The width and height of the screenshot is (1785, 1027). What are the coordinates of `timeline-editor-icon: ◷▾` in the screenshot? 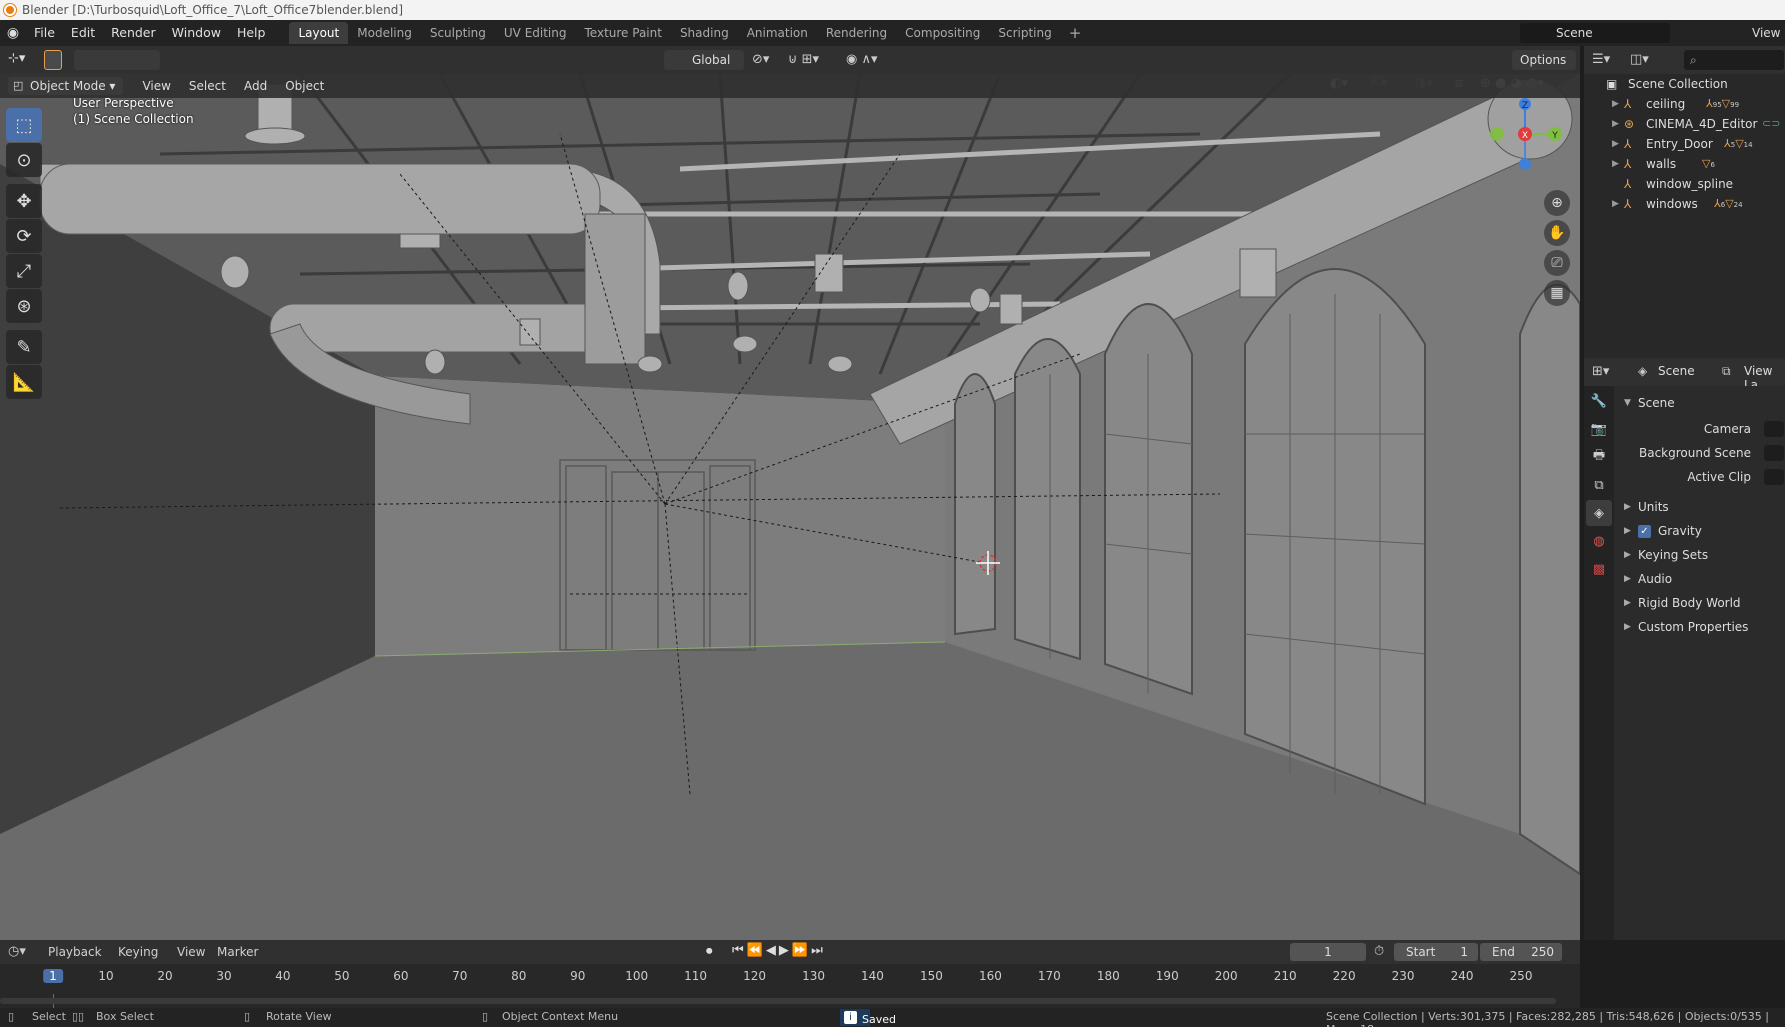 It's located at (17, 951).